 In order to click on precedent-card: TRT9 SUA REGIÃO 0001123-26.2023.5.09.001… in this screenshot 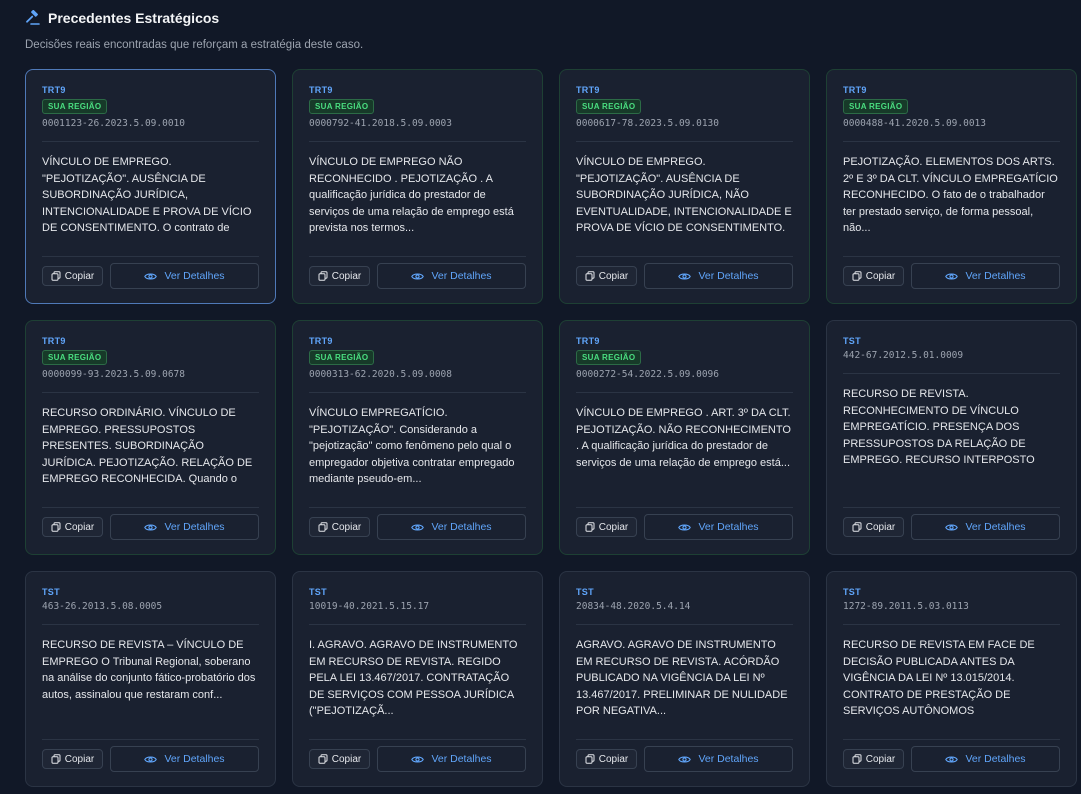, I will do `click(150, 186)`.